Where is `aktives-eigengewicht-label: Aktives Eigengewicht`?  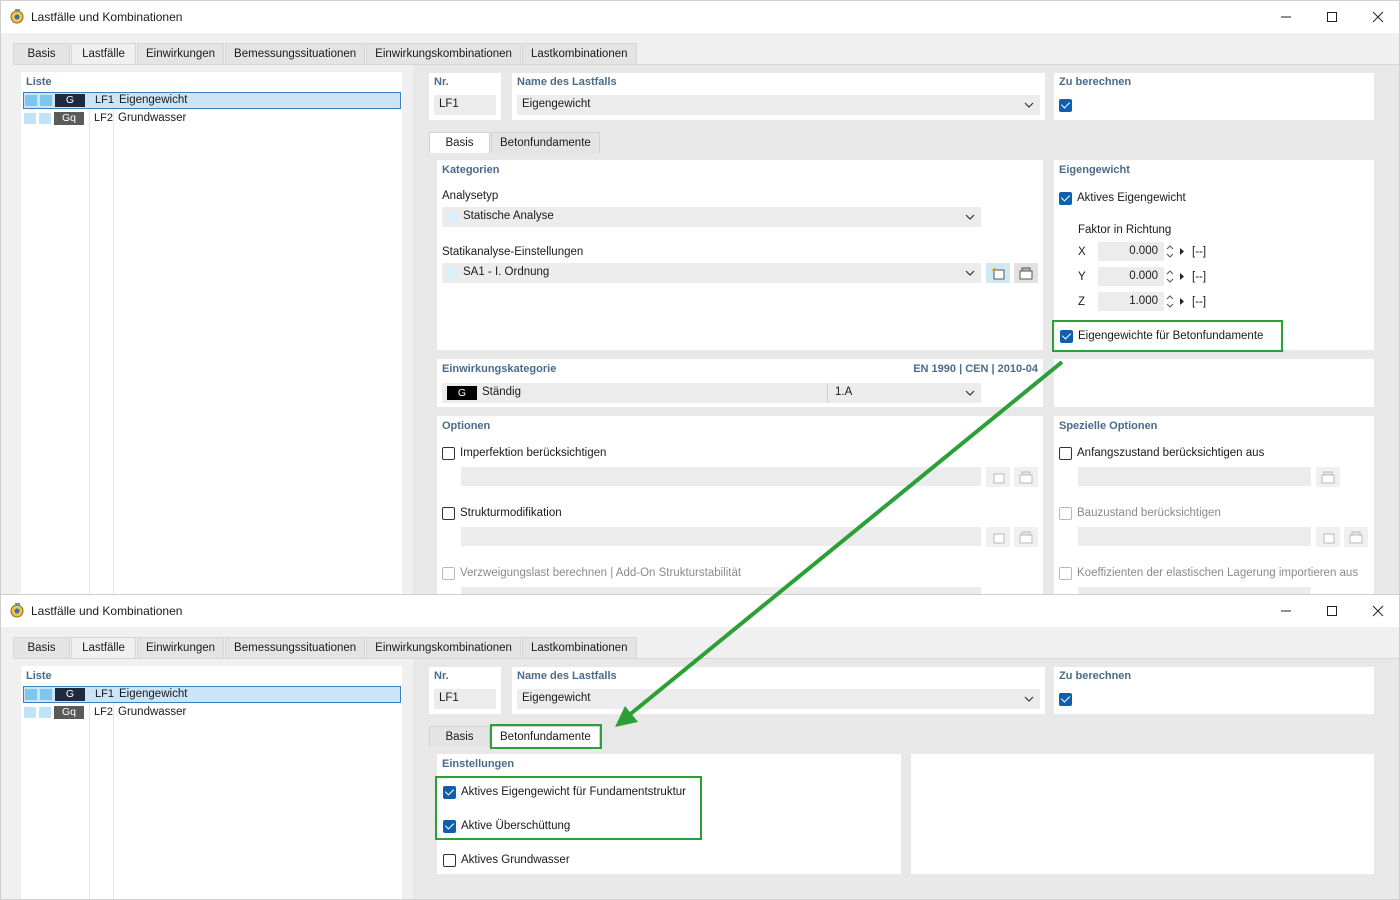 aktives-eigengewicht-label: Aktives Eigengewicht is located at coordinates (1131, 198).